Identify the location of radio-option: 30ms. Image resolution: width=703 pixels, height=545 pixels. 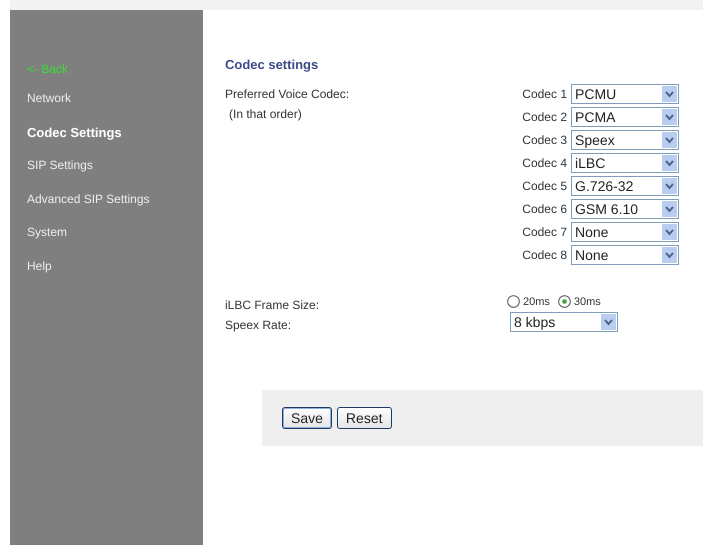
(579, 301).